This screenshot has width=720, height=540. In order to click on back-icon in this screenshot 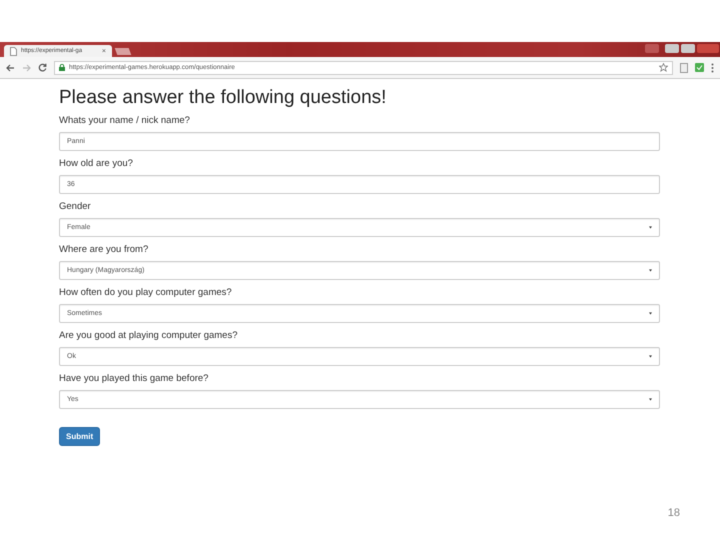, I will do `click(10, 68)`.